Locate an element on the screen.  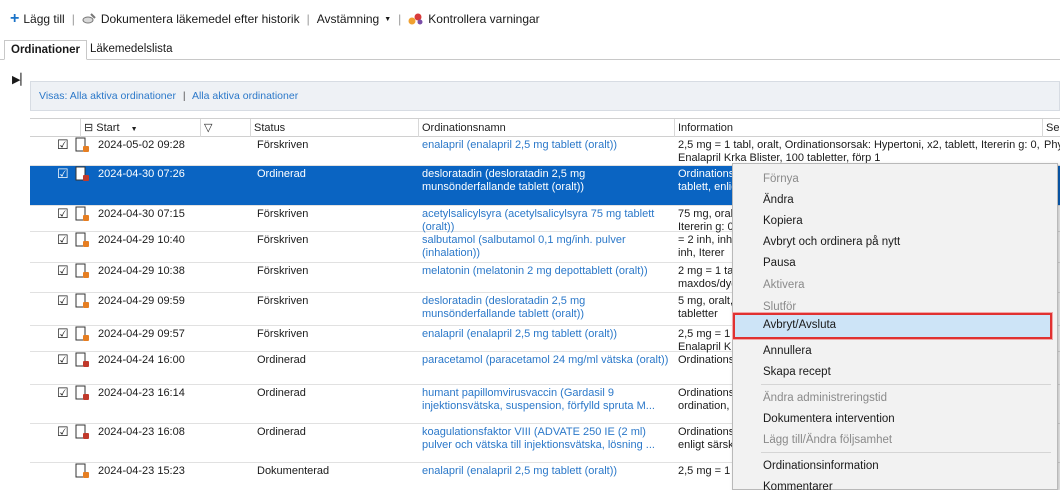
tab-lakemedelslista: Läkemedelslista is located at coordinates (131, 50).